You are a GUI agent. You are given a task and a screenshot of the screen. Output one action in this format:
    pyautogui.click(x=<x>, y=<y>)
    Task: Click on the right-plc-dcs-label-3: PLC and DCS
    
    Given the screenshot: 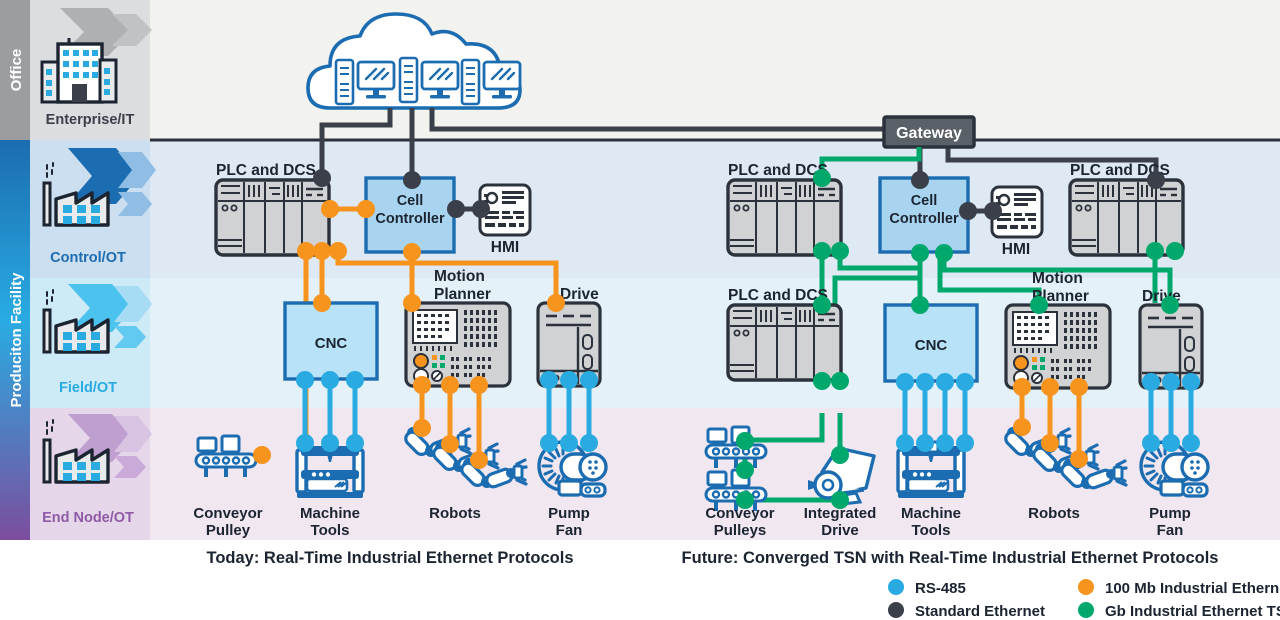 What is the action you would take?
    pyautogui.click(x=778, y=295)
    